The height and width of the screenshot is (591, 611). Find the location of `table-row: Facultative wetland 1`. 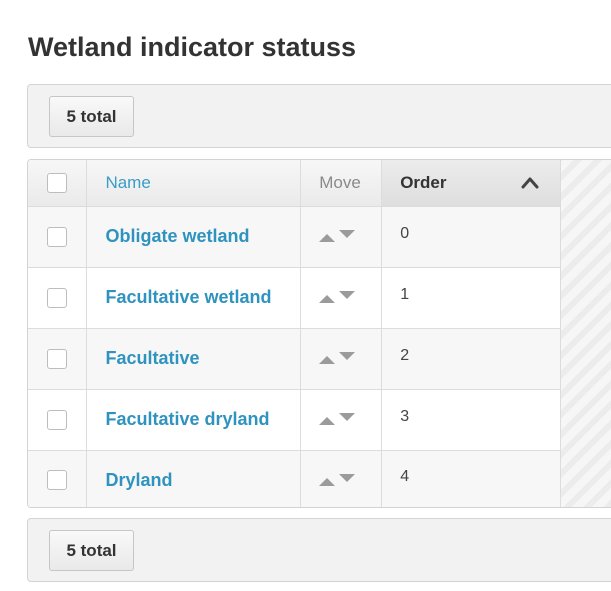

table-row: Facultative wetland 1 is located at coordinates (294, 298).